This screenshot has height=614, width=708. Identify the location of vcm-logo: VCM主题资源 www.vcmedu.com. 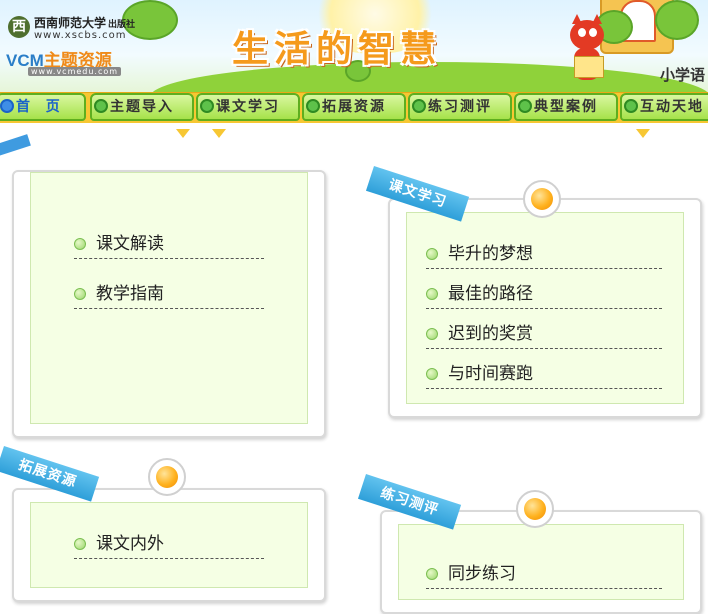
(71, 63).